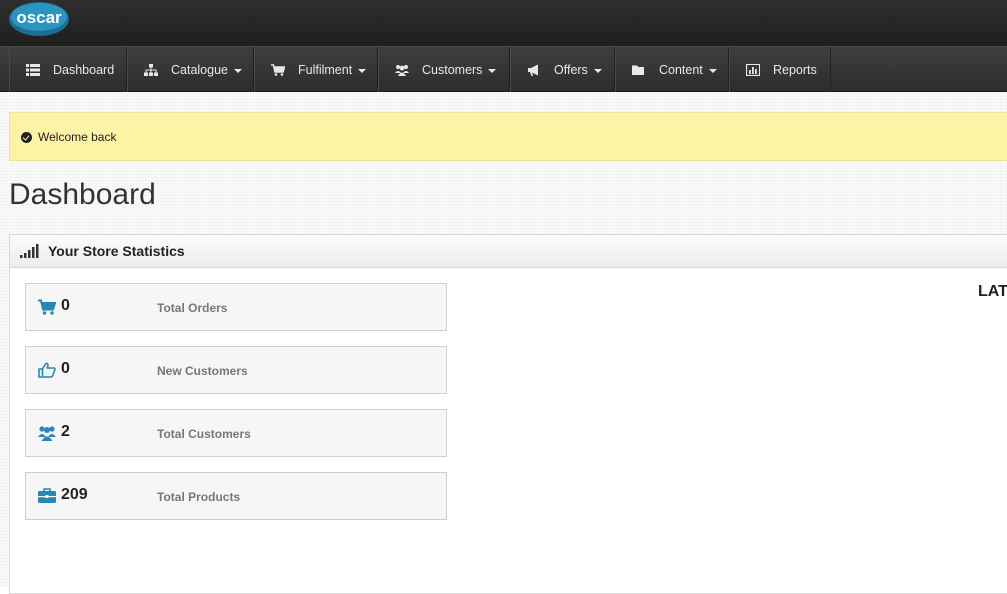 The width and height of the screenshot is (1007, 594). I want to click on stat-label: Total Customers, so click(204, 434).